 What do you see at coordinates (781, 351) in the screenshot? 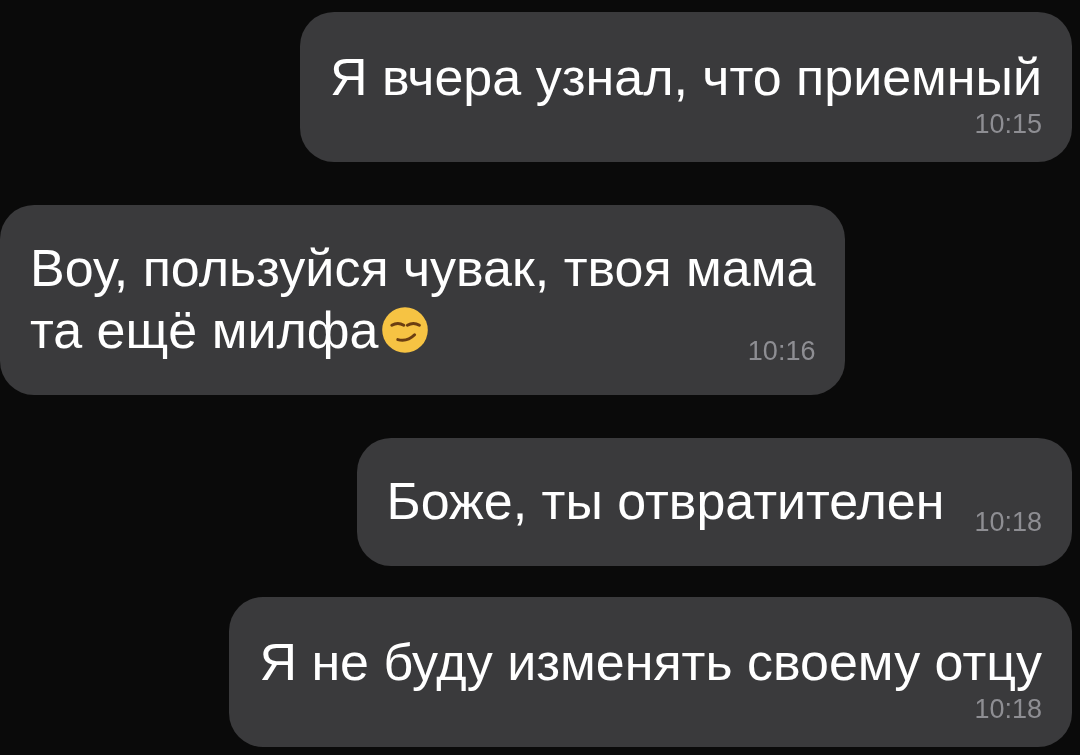
I see `message-time: 10:16` at bounding box center [781, 351].